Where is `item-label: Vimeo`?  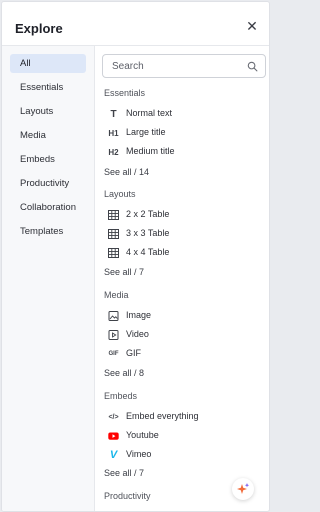
item-label: Vimeo is located at coordinates (139, 454).